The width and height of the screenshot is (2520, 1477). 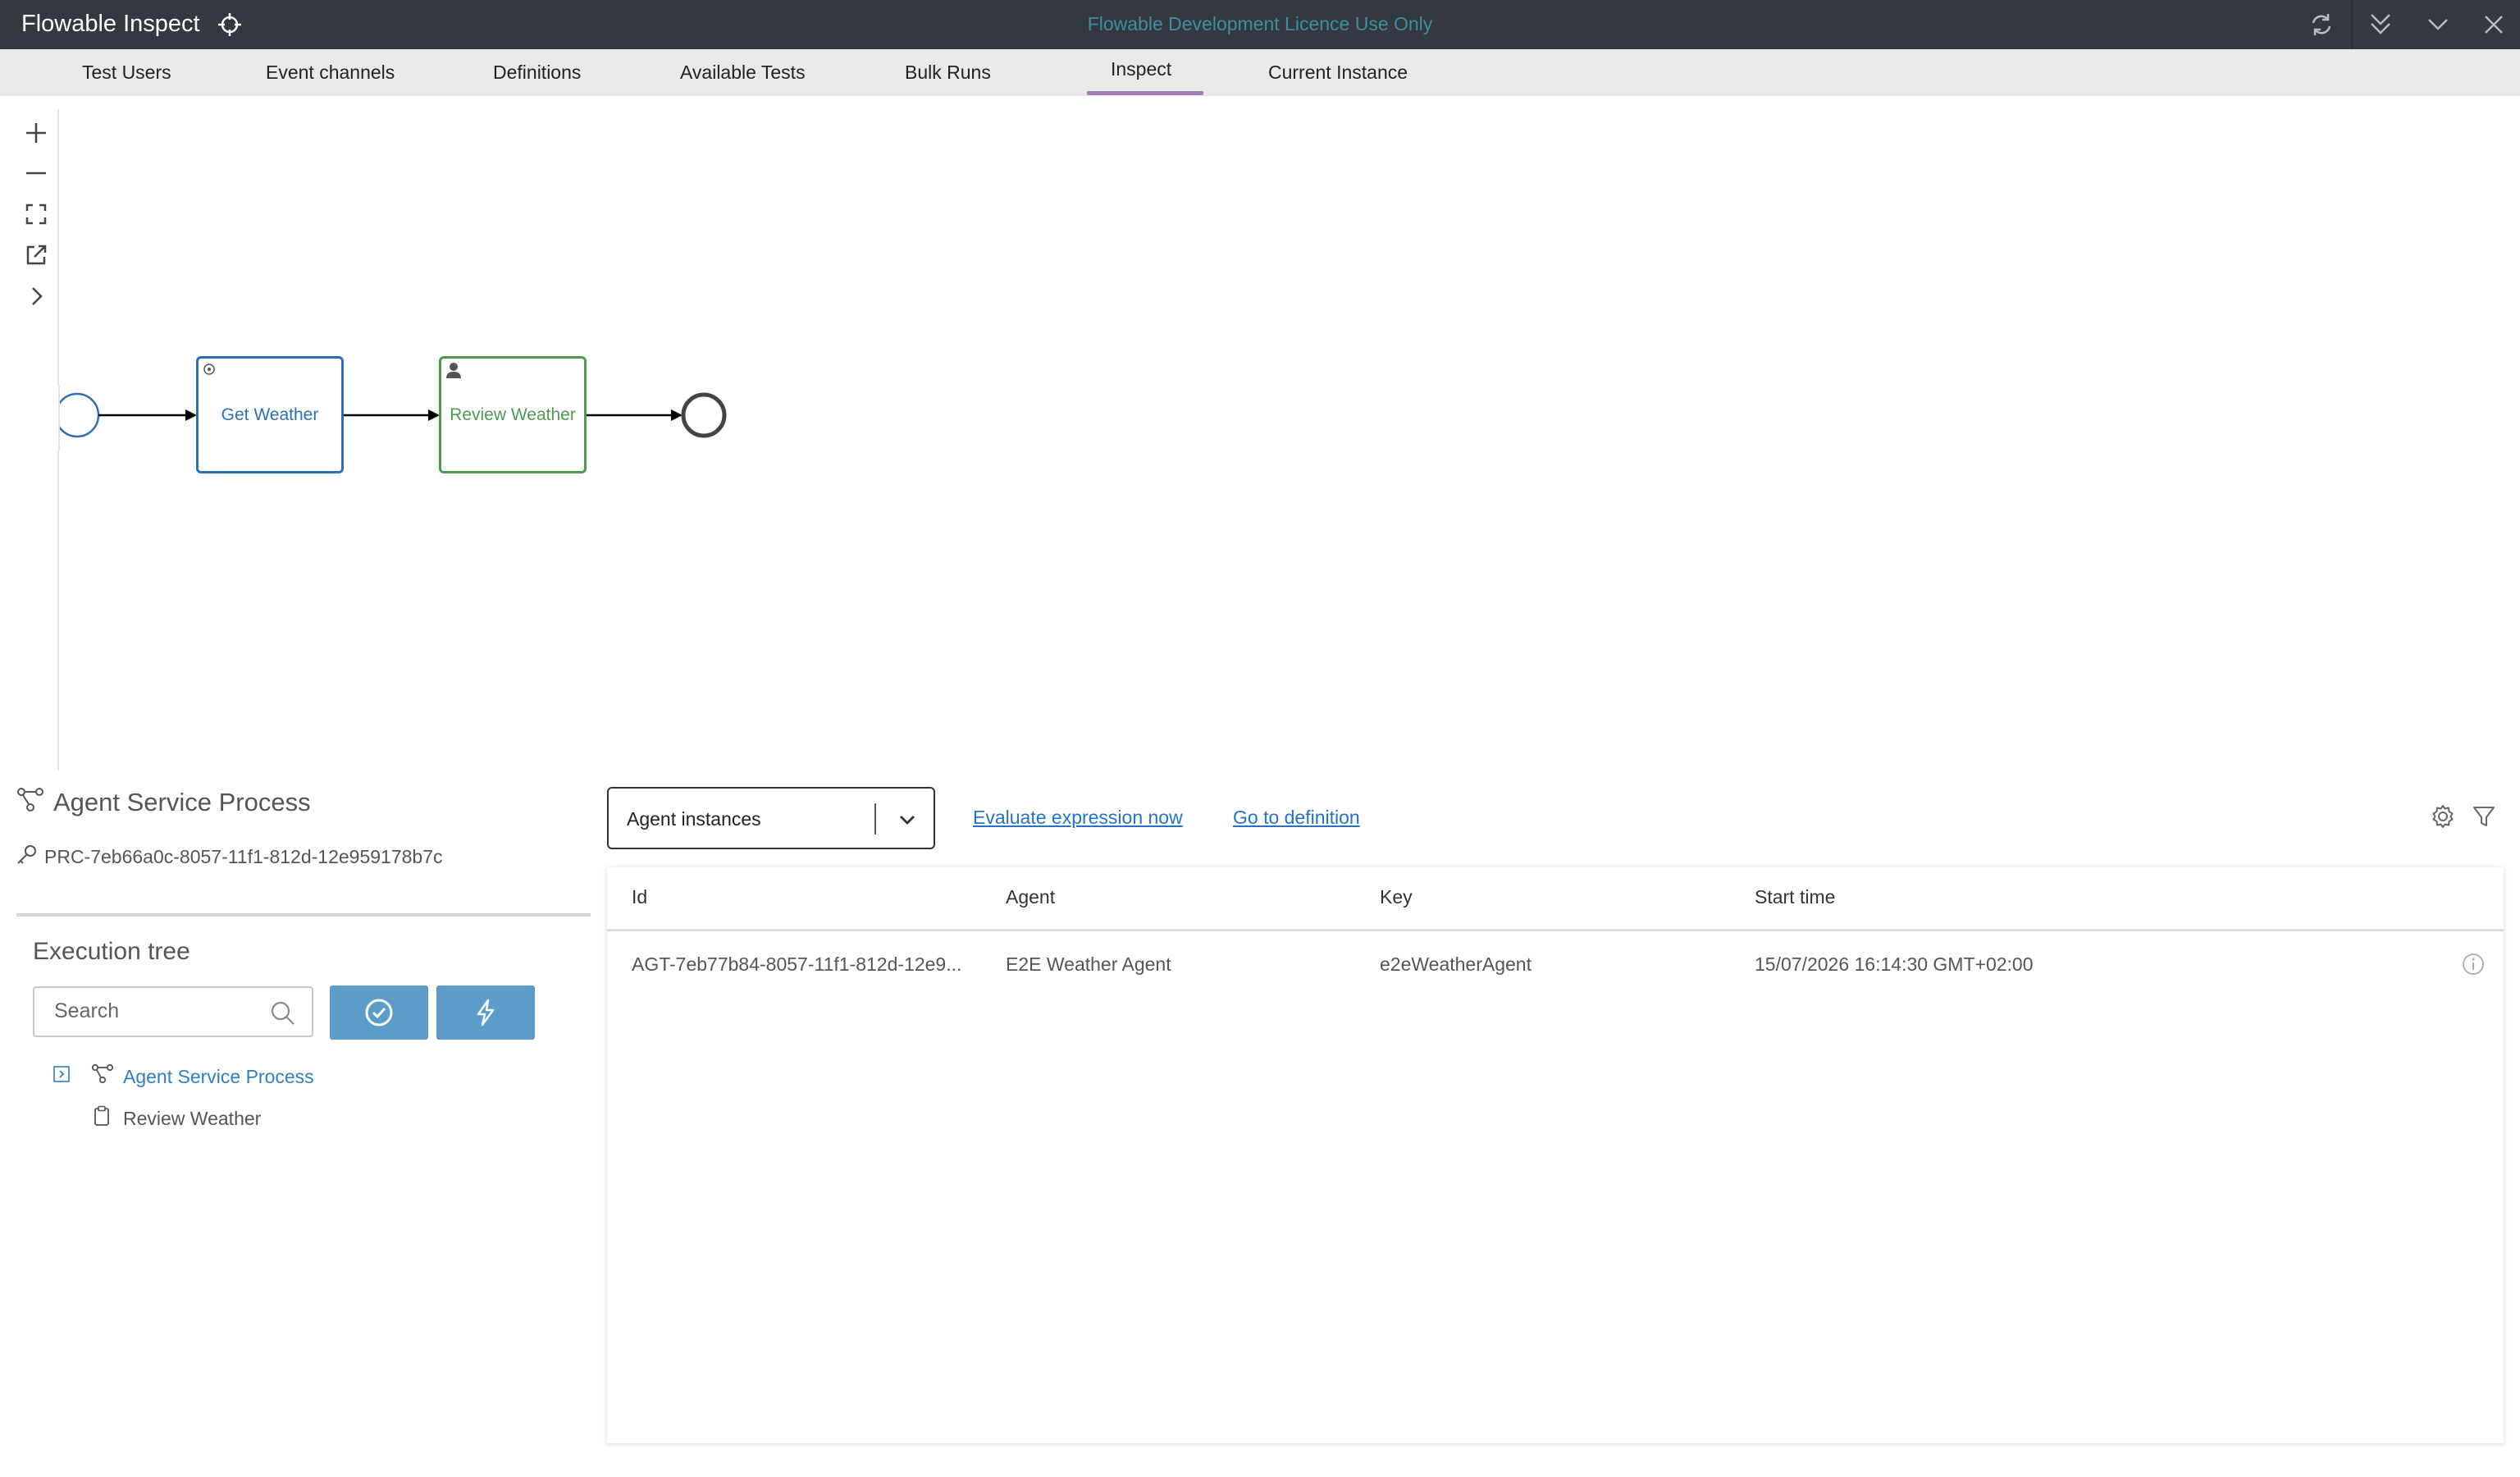 What do you see at coordinates (127, 73) in the screenshot?
I see `tab-test-users: Test Users` at bounding box center [127, 73].